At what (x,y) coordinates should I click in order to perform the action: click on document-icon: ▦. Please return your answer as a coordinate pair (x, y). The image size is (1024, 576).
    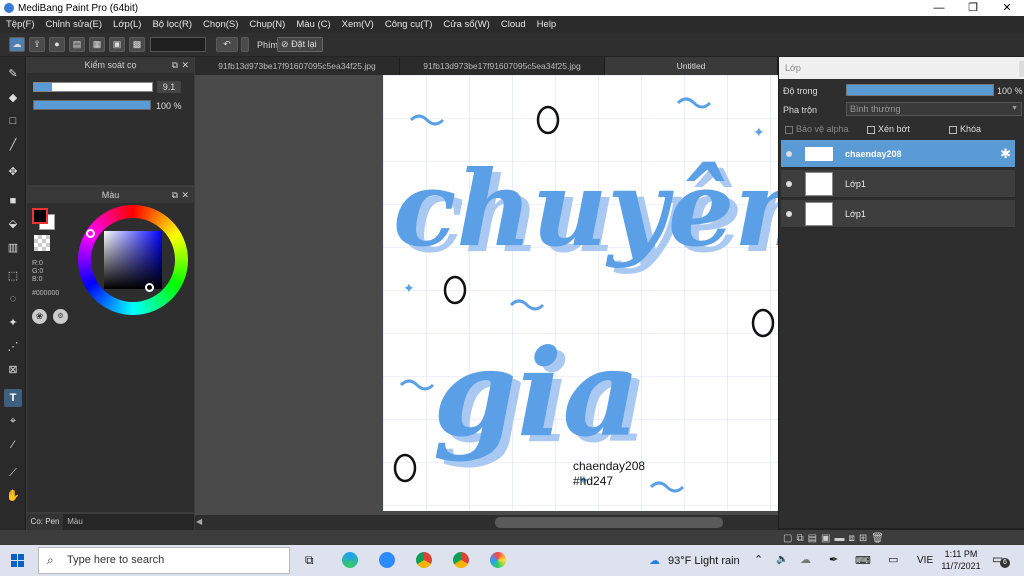
    Looking at the image, I should click on (97, 44).